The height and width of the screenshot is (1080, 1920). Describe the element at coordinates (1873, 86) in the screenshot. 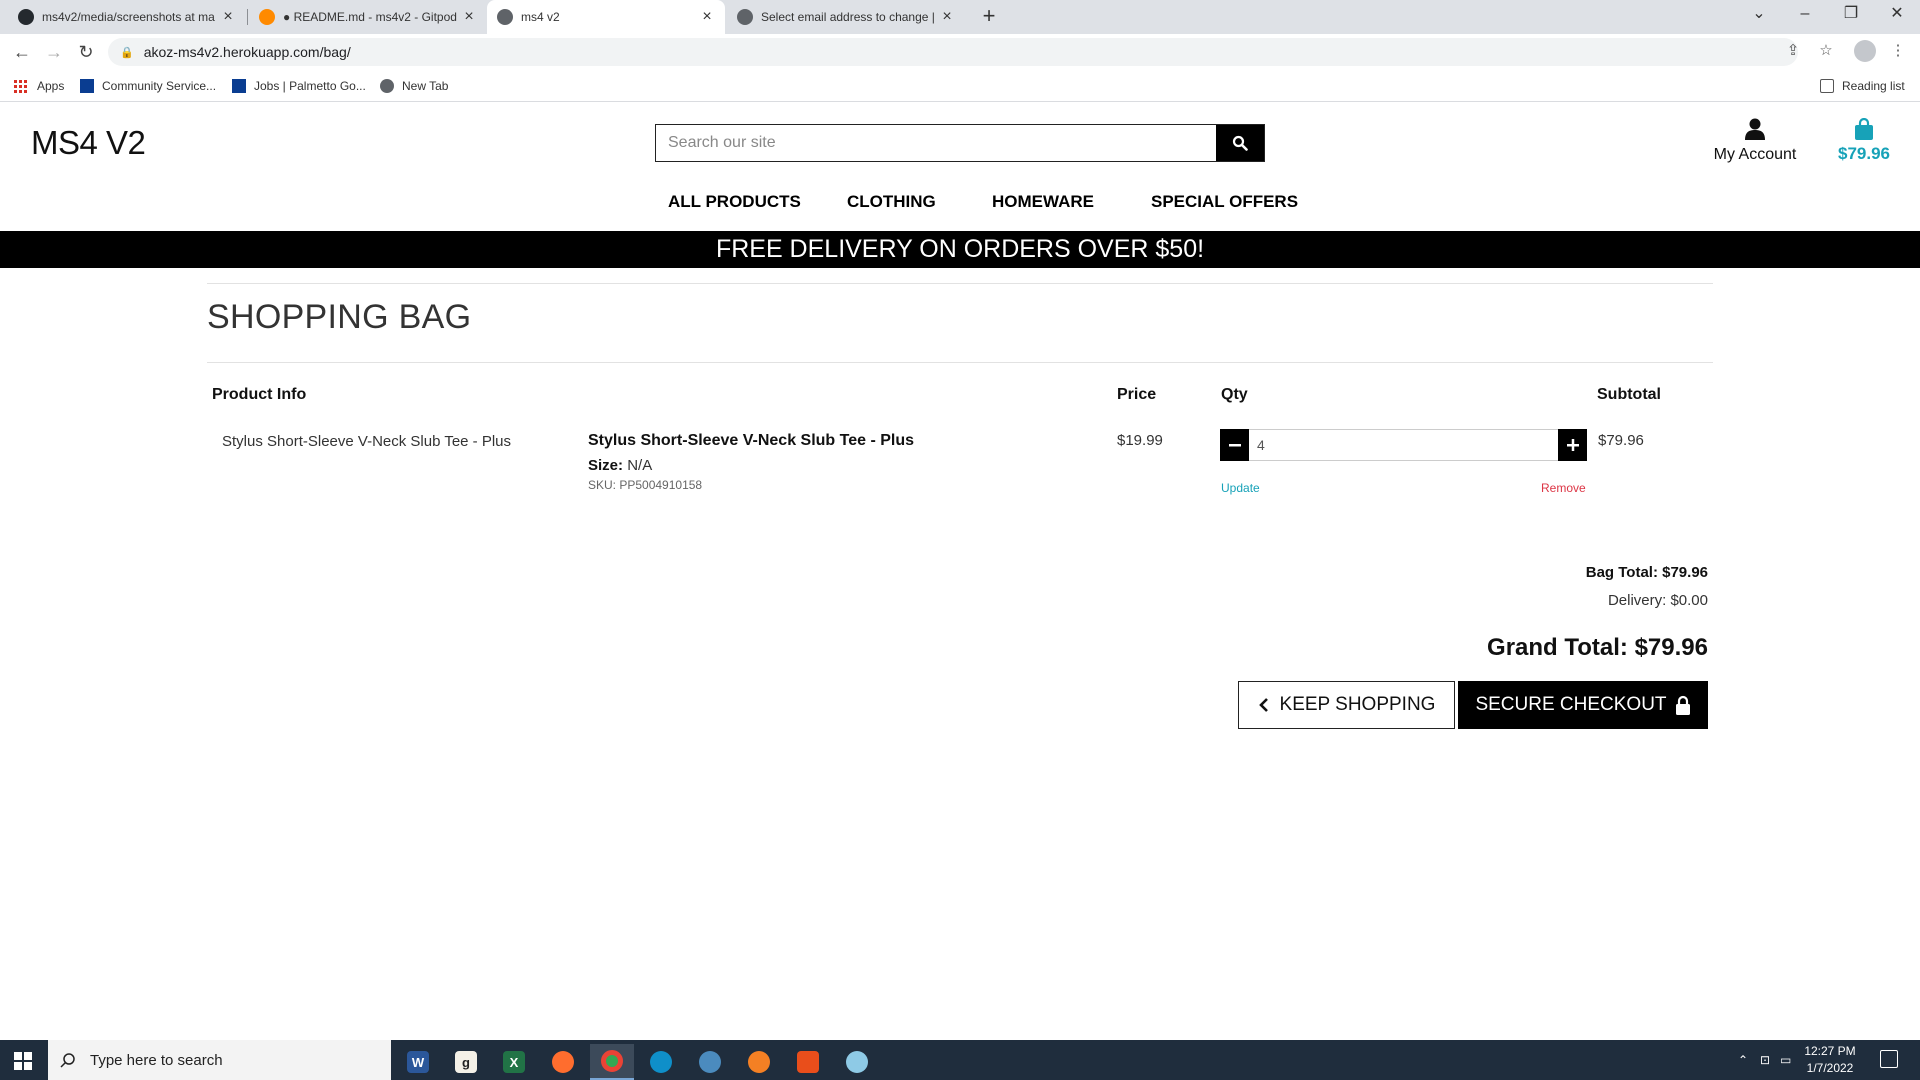

I see `reading-list-label: Reading list` at that location.